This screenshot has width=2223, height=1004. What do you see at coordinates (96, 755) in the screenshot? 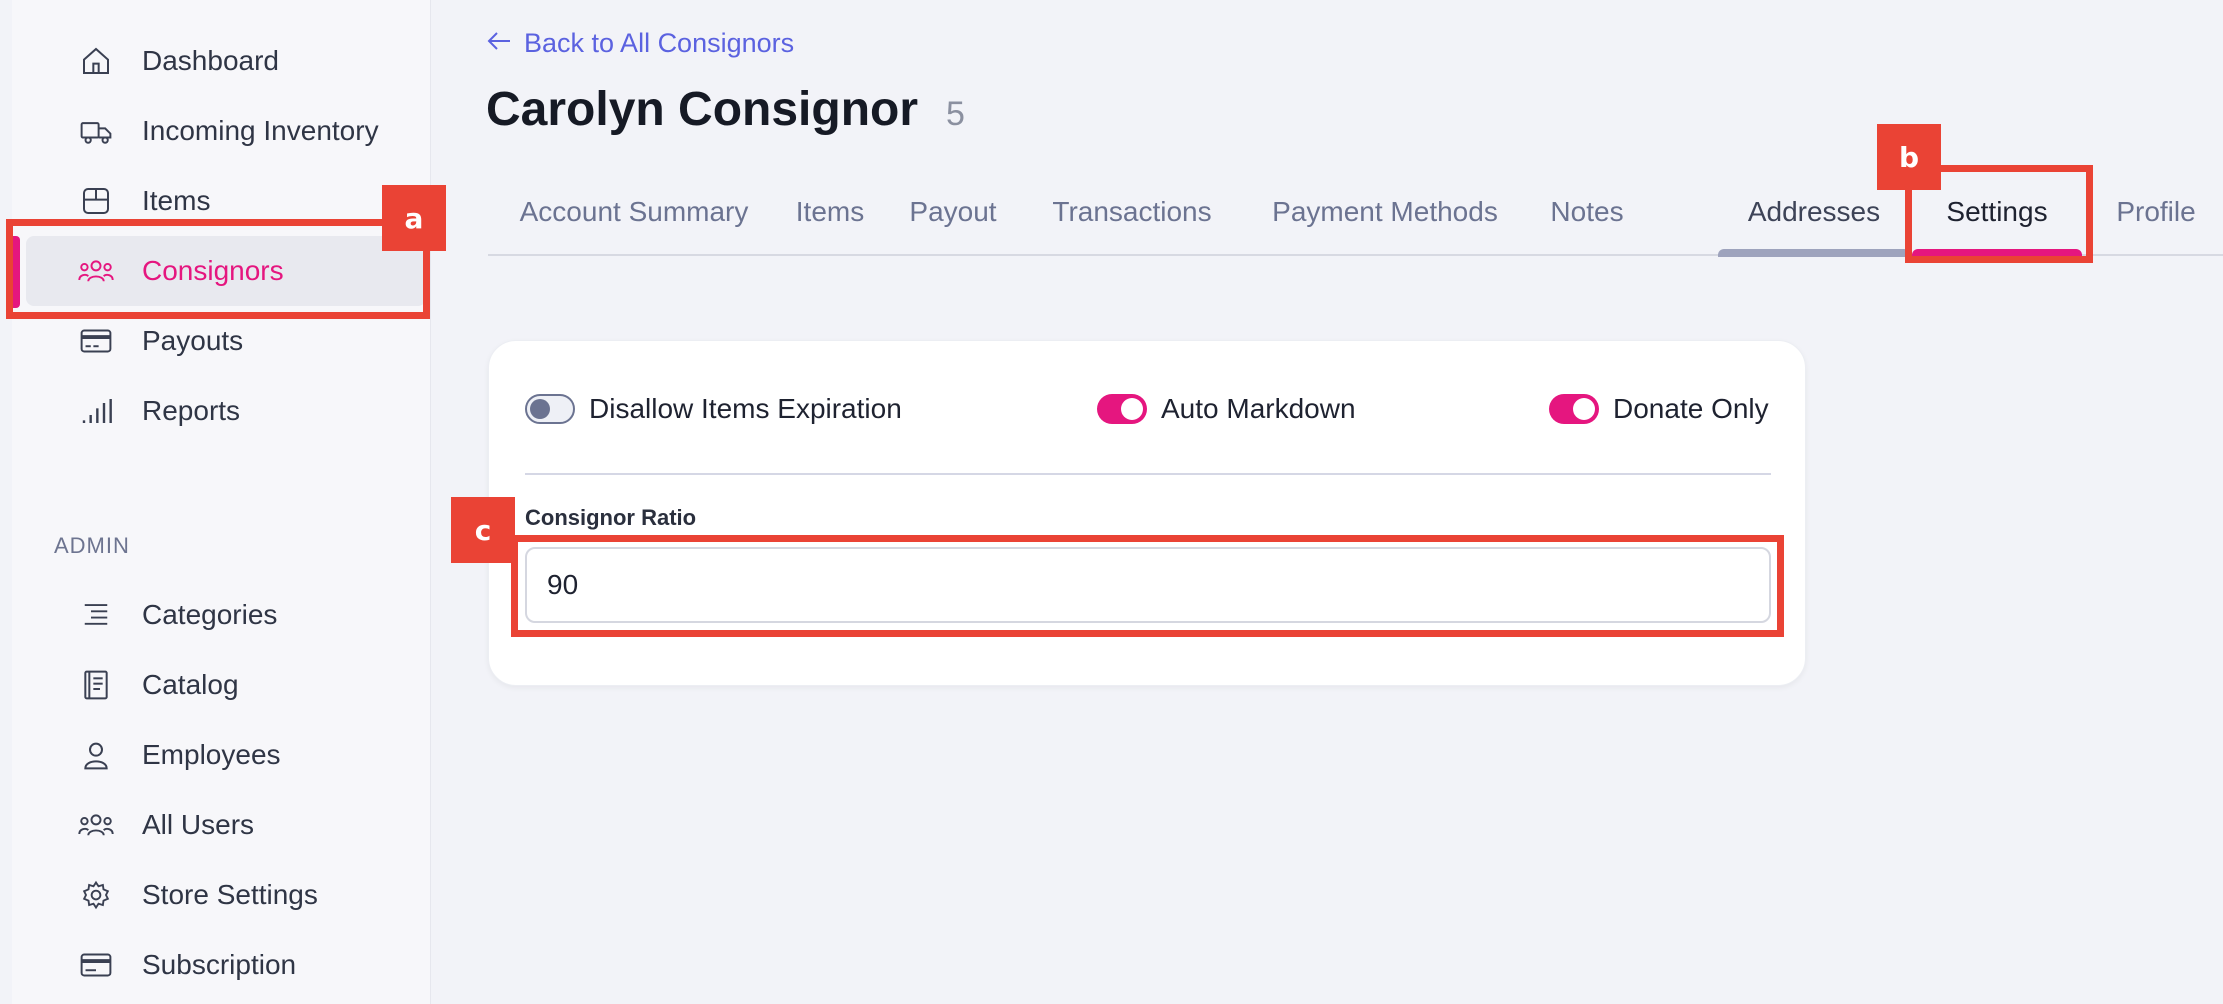
I see `user-icon` at bounding box center [96, 755].